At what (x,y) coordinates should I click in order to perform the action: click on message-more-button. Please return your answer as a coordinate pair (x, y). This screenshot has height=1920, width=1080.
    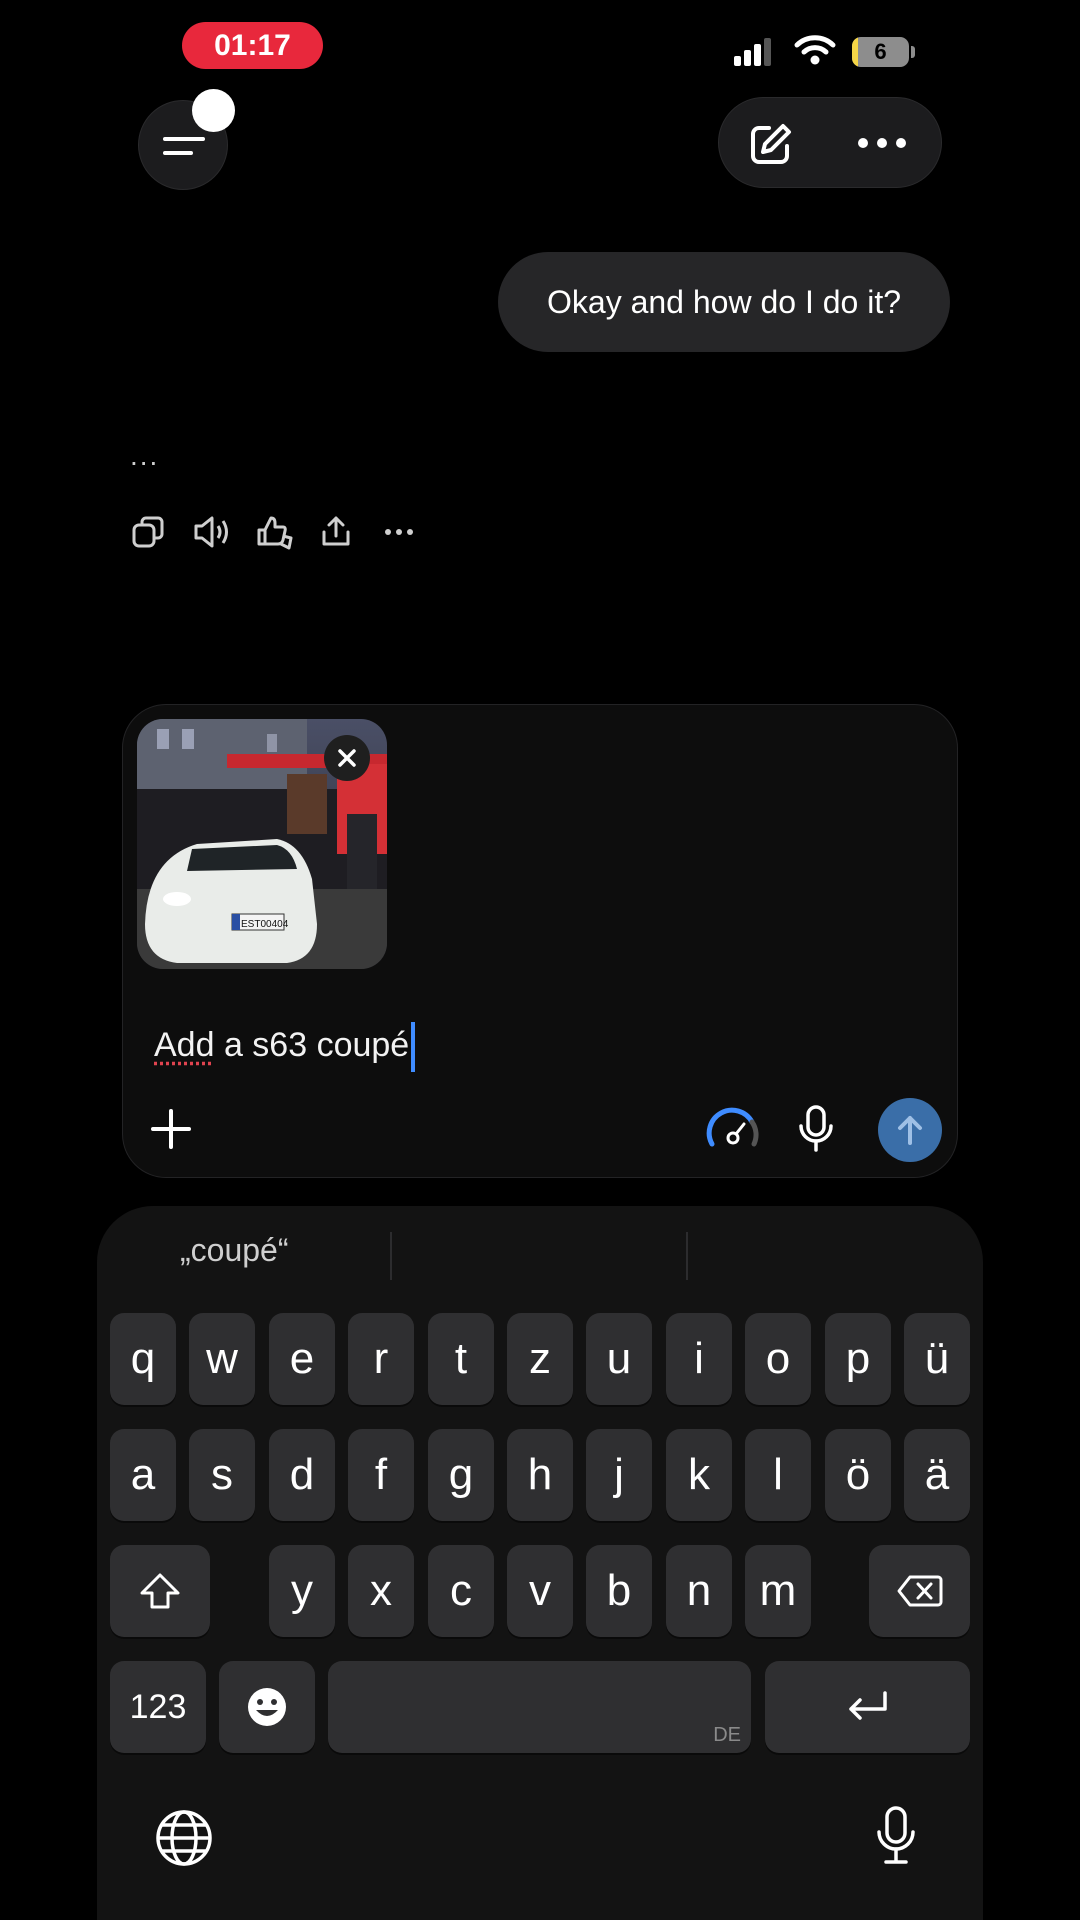
    Looking at the image, I should click on (399, 532).